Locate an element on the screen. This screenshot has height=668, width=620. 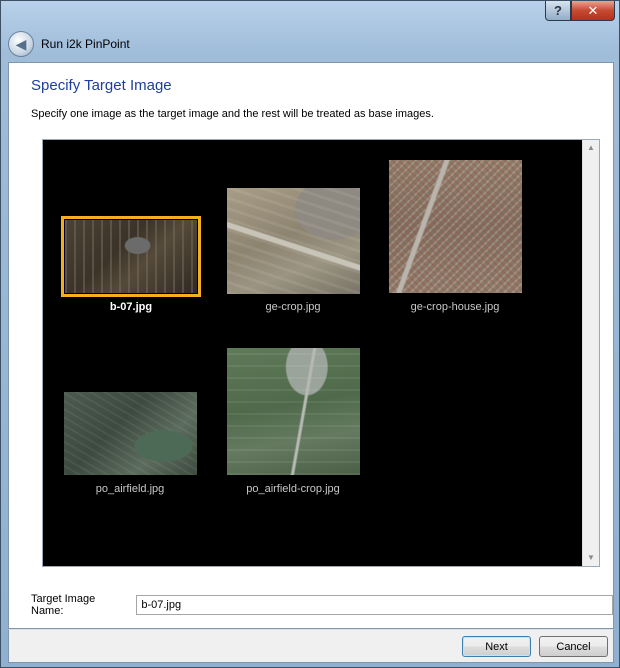
title-bar: ? ✕ ◀ Run i2k PinPoint is located at coordinates (310, 31).